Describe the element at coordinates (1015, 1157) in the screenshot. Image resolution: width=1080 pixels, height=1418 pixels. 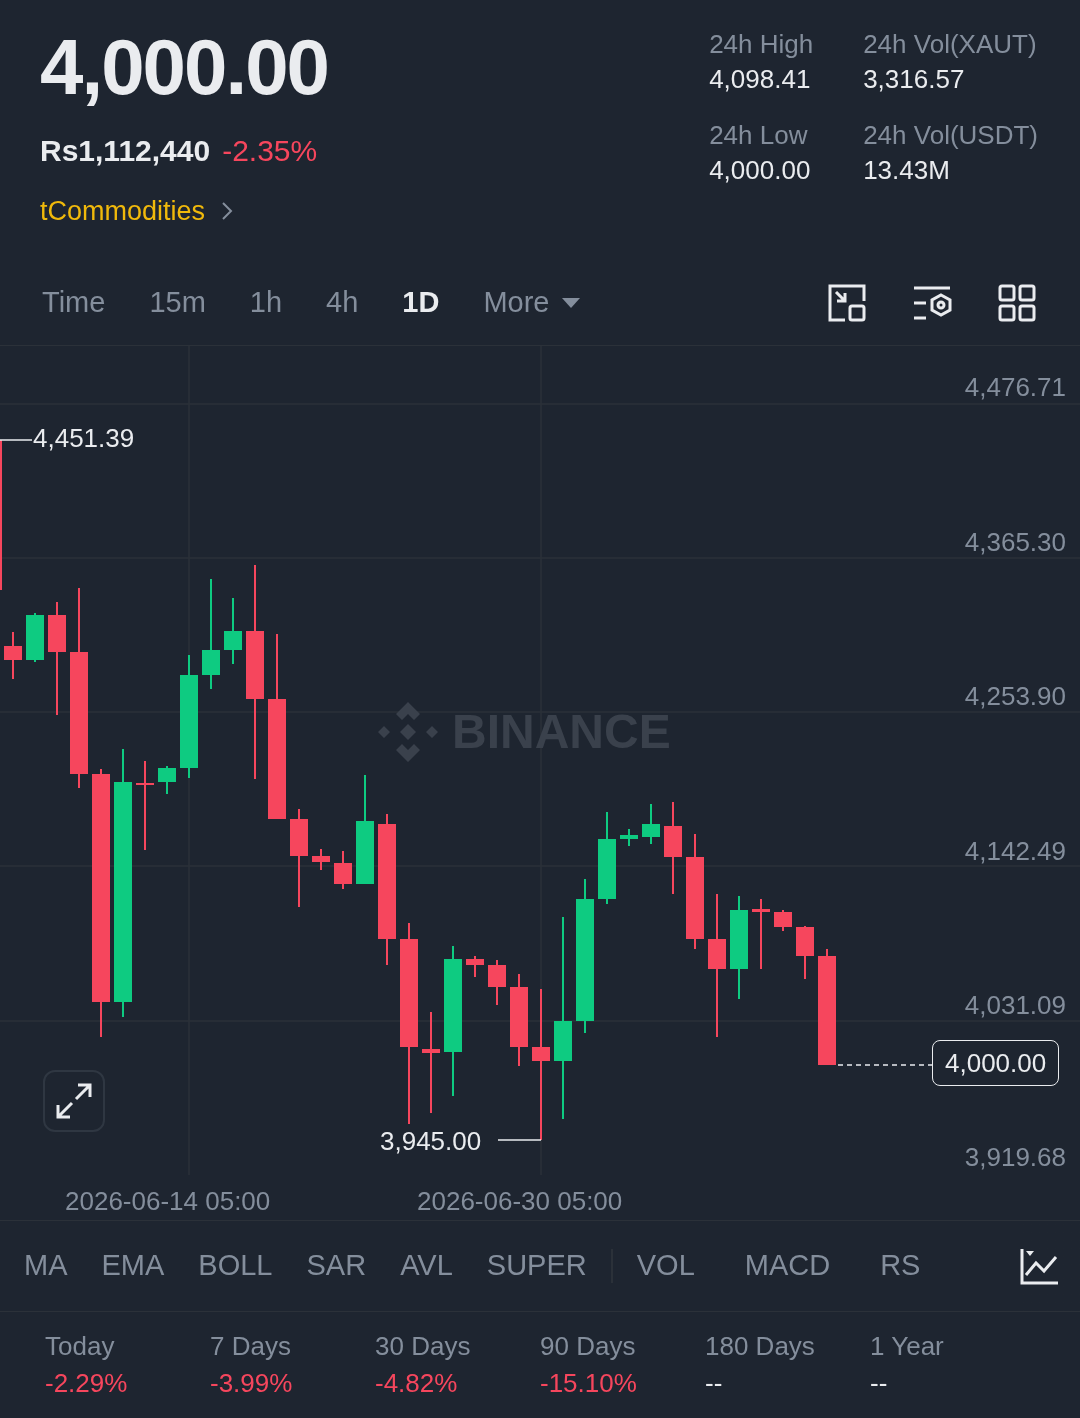
I see `price-axis-label: 3,919.68` at that location.